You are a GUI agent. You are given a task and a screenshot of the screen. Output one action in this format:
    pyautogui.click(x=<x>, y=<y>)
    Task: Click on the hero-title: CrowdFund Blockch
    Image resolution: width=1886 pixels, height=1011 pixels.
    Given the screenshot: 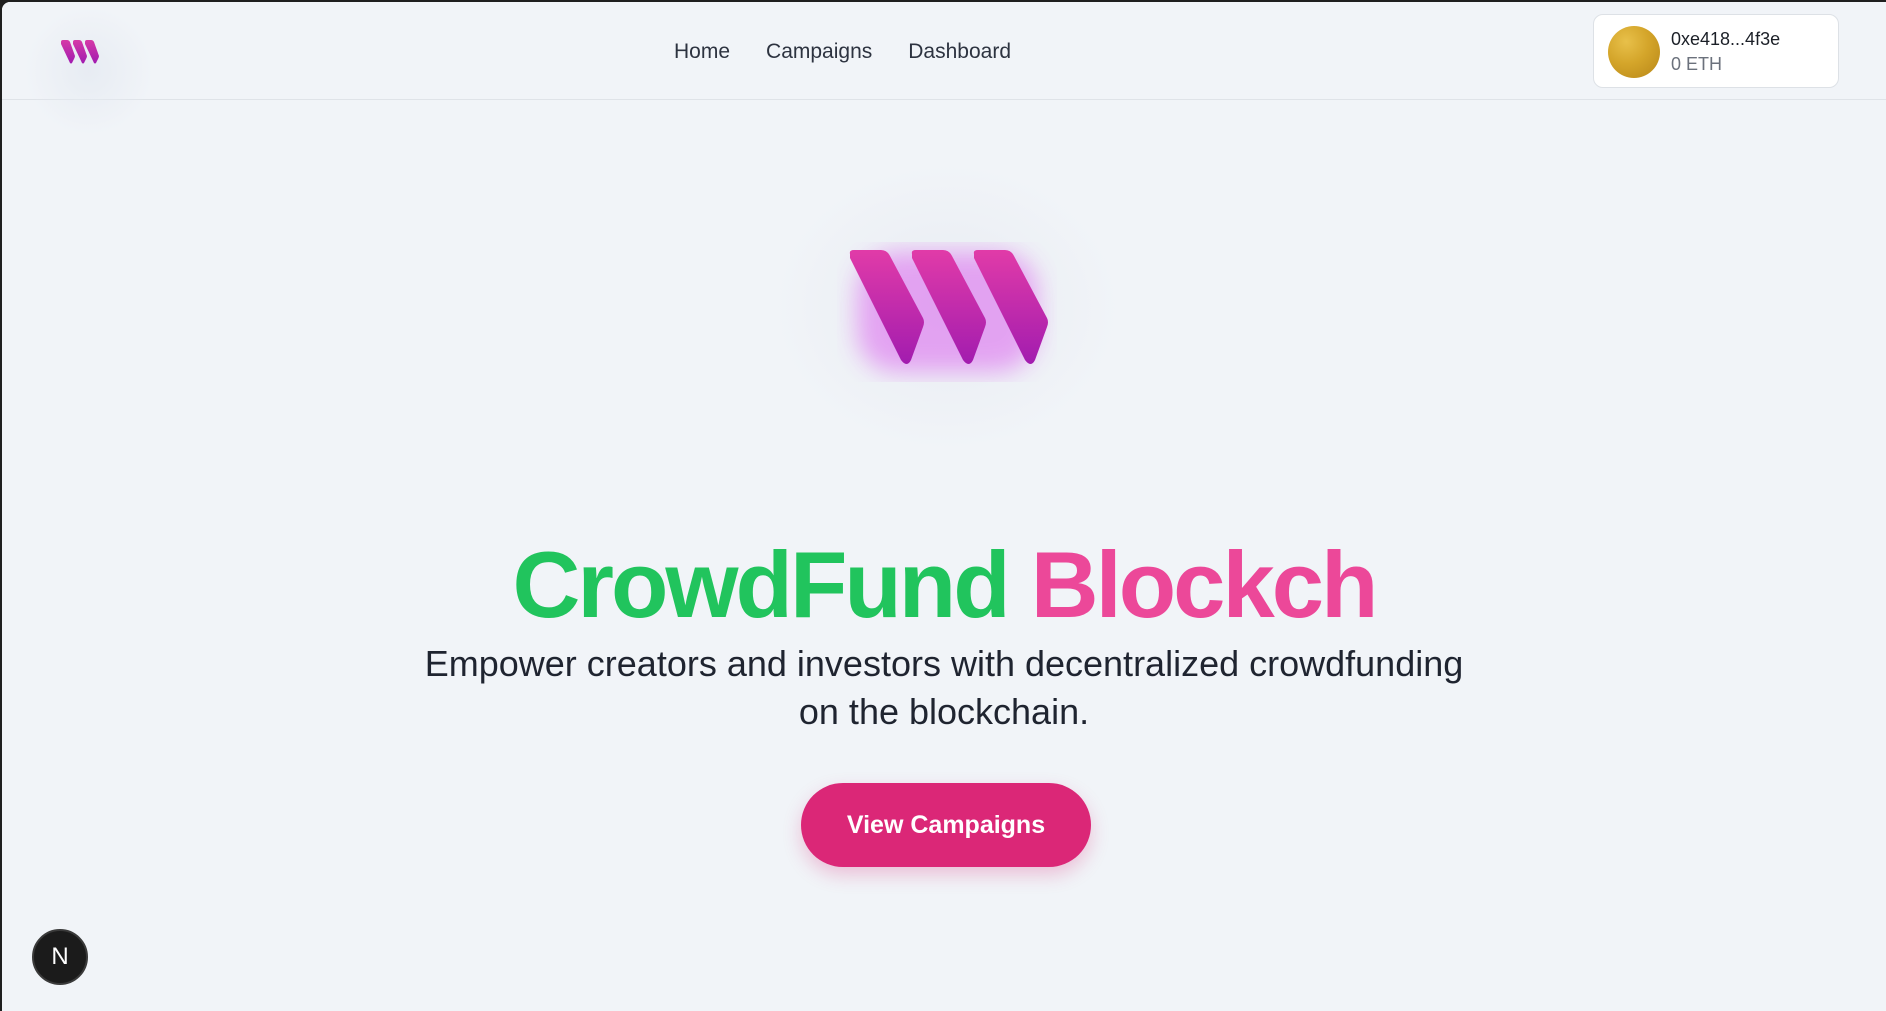 What is the action you would take?
    pyautogui.click(x=944, y=585)
    